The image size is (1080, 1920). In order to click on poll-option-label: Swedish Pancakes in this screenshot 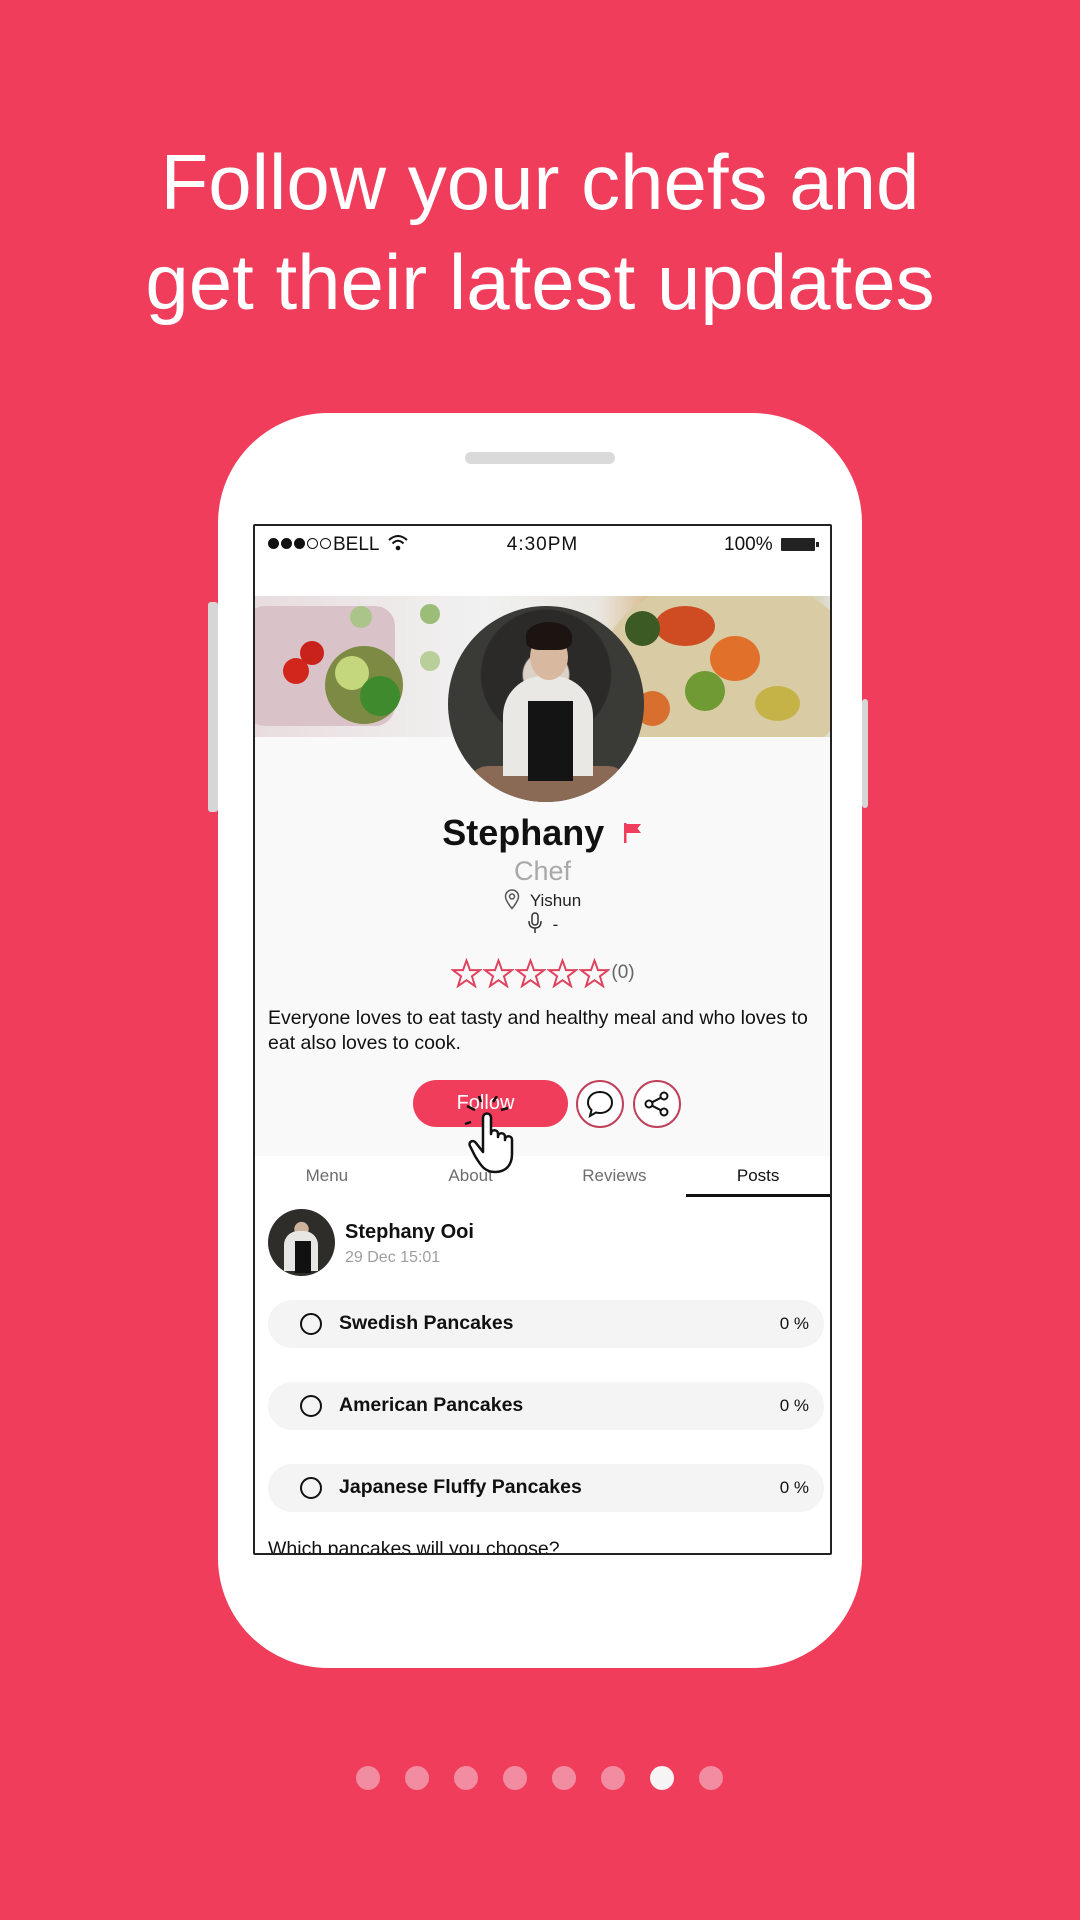, I will do `click(426, 1323)`.